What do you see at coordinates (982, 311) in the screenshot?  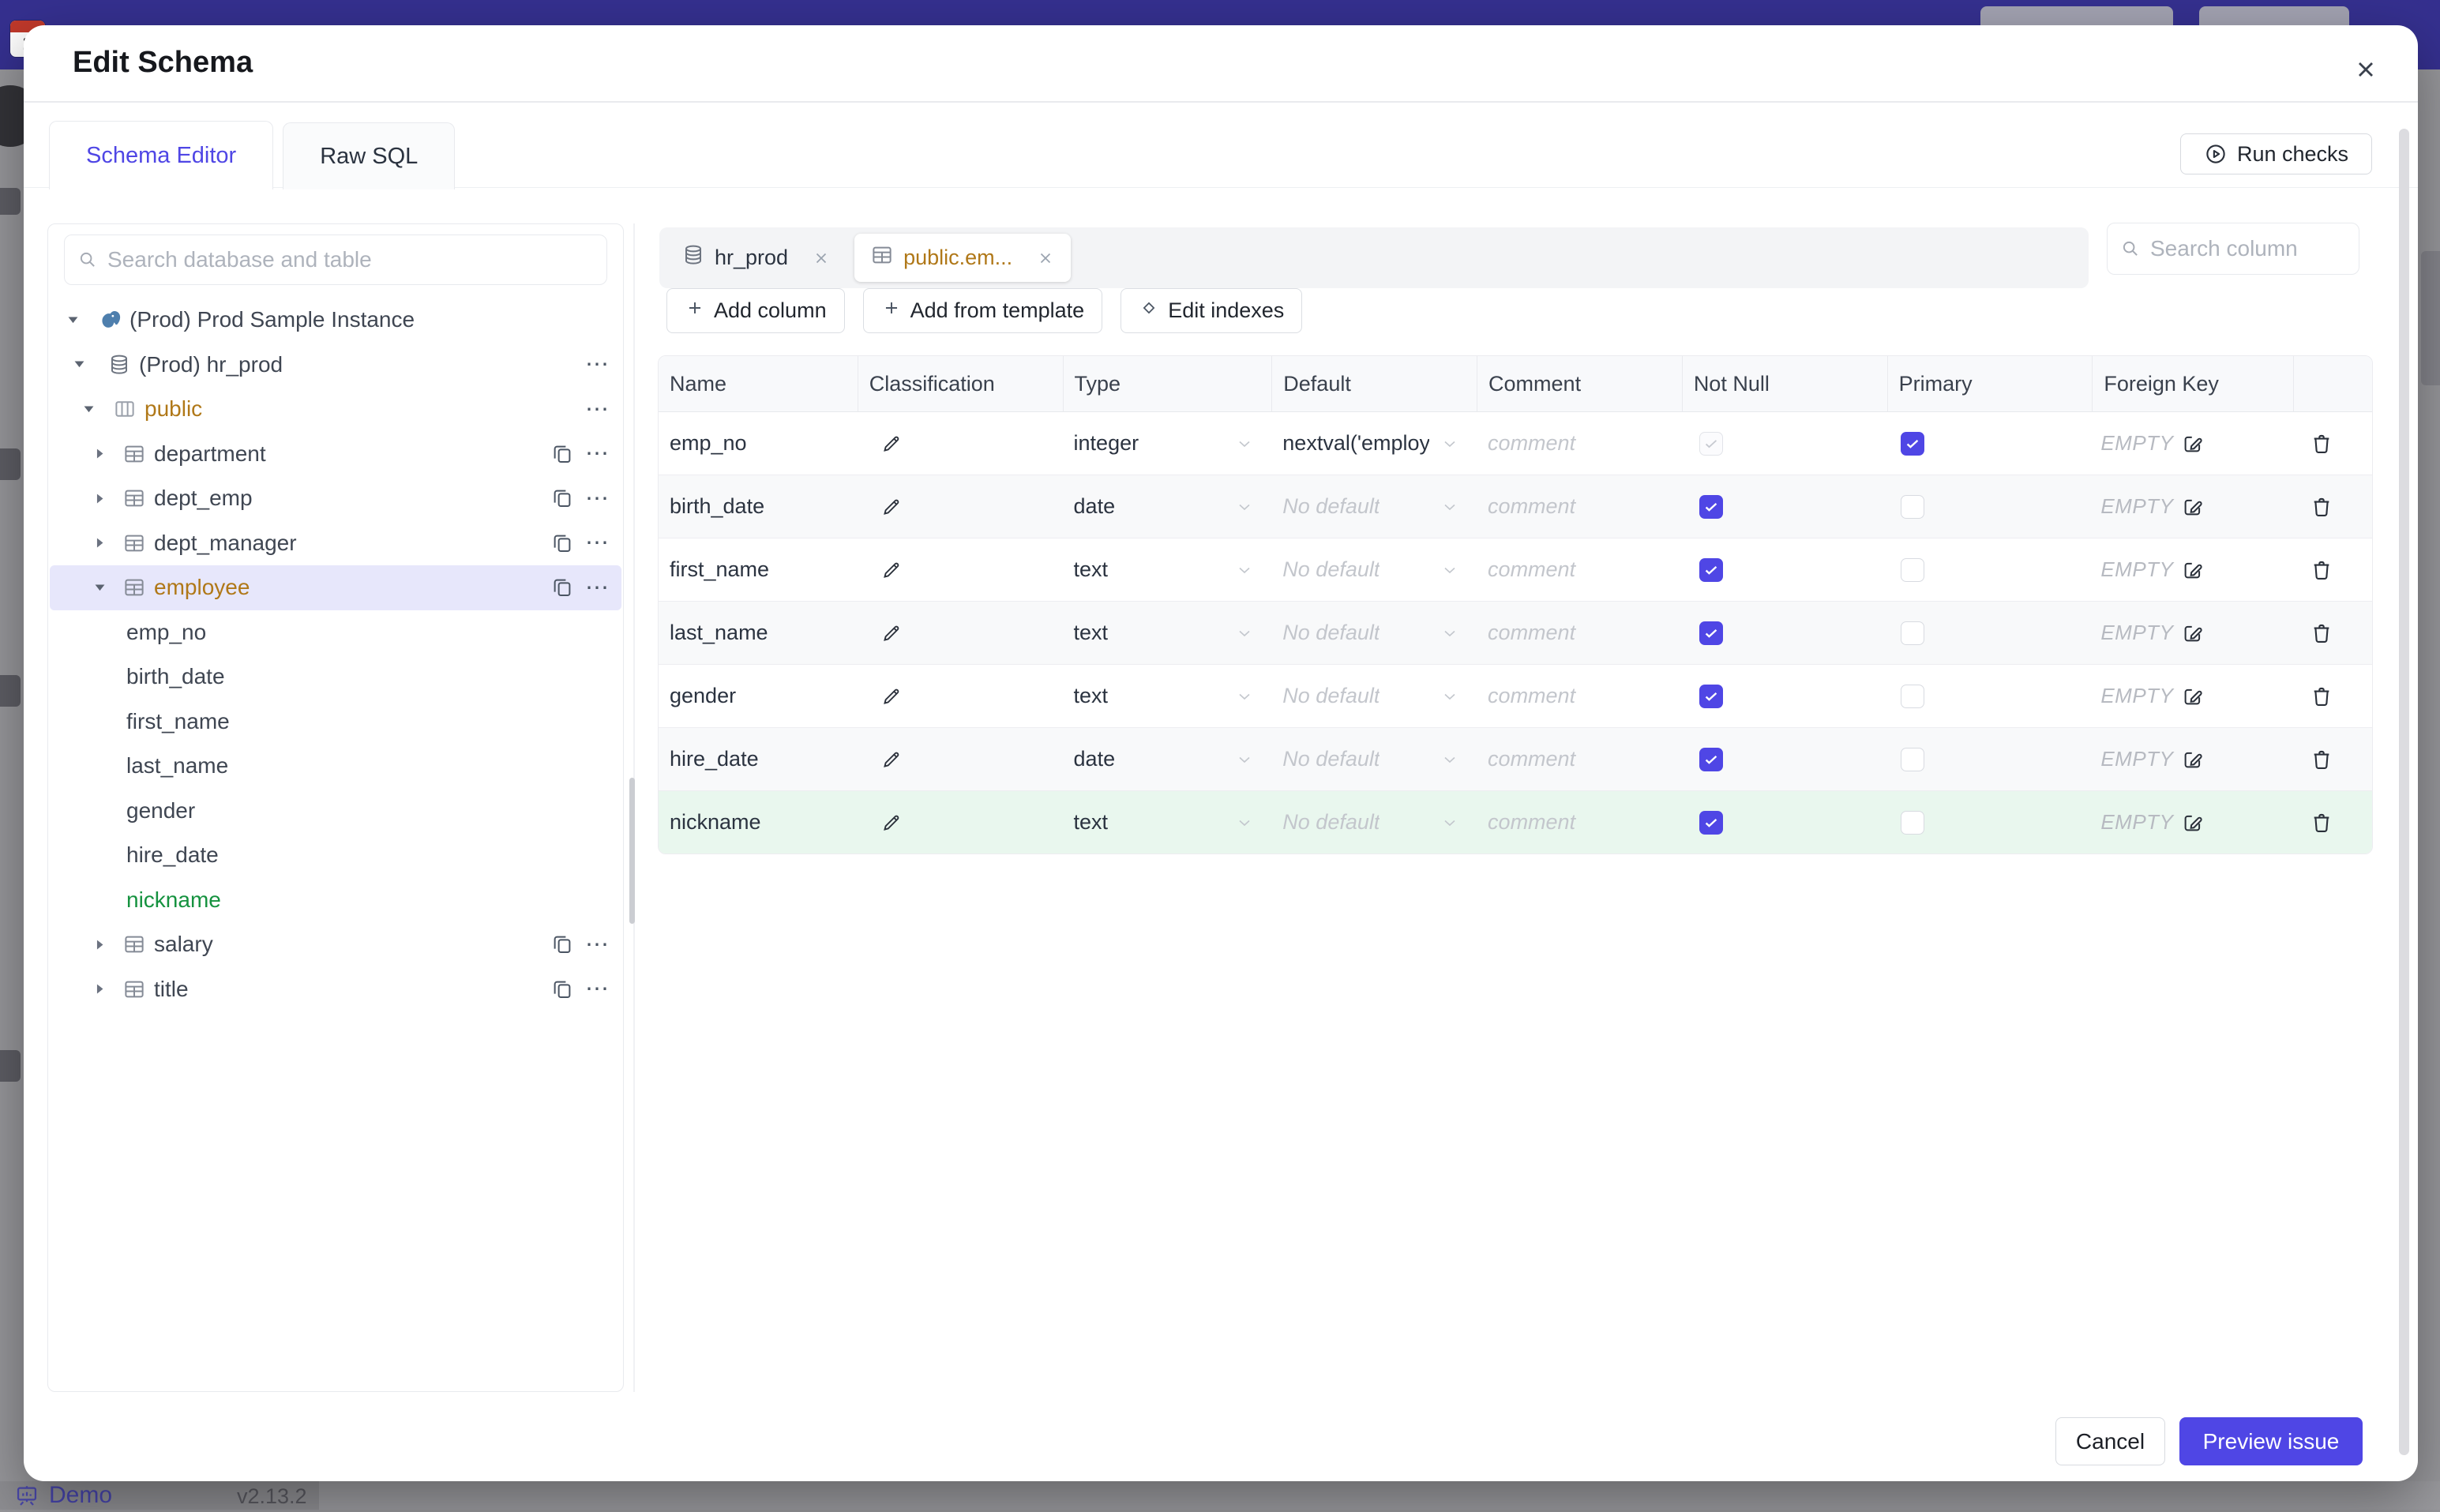 I see `add-from-template-button: Add from template` at bounding box center [982, 311].